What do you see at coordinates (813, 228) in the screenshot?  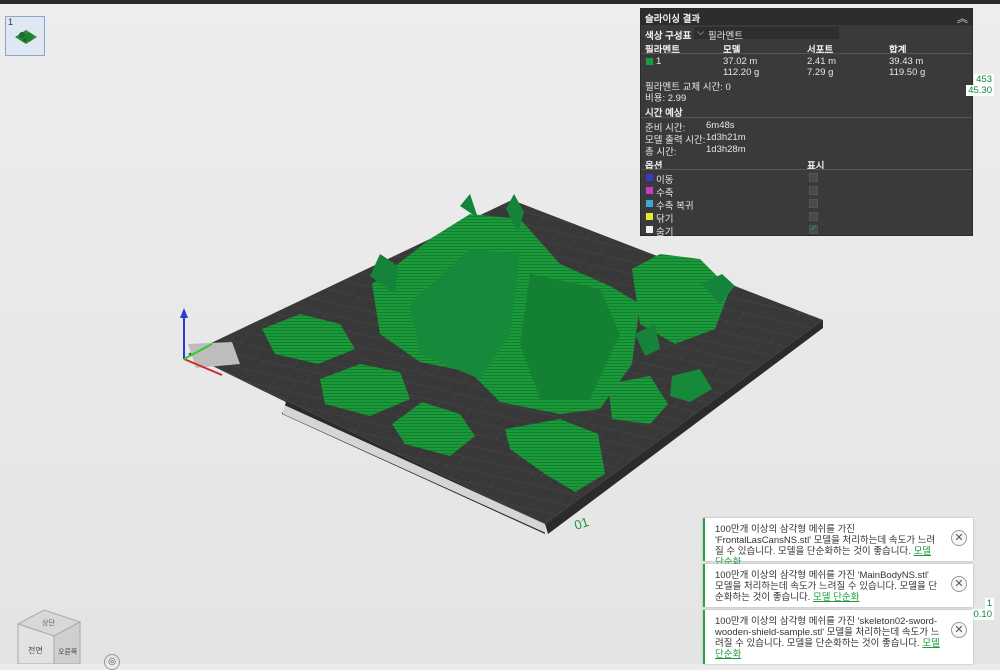 I see `seam-checkbox` at bounding box center [813, 228].